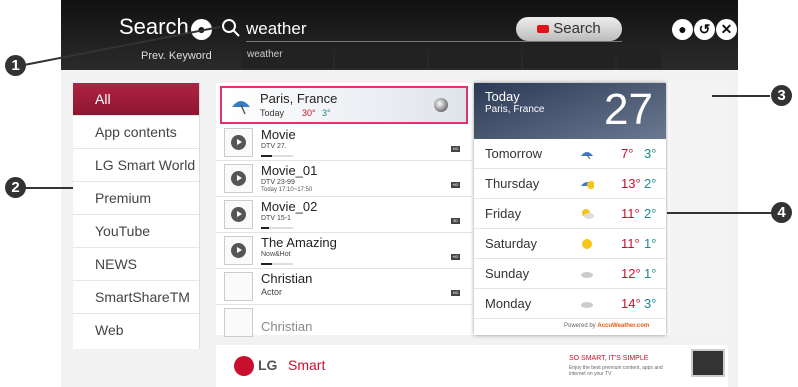 The width and height of the screenshot is (798, 387). Describe the element at coordinates (434, 41) in the screenshot. I see `search-underline` at that location.